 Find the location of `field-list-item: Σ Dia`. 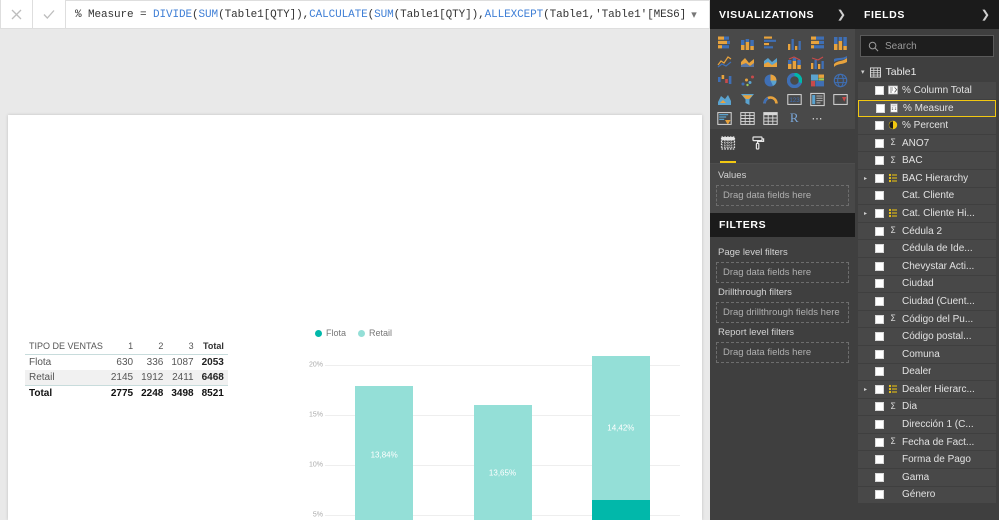

field-list-item: Σ Dia is located at coordinates (927, 407).